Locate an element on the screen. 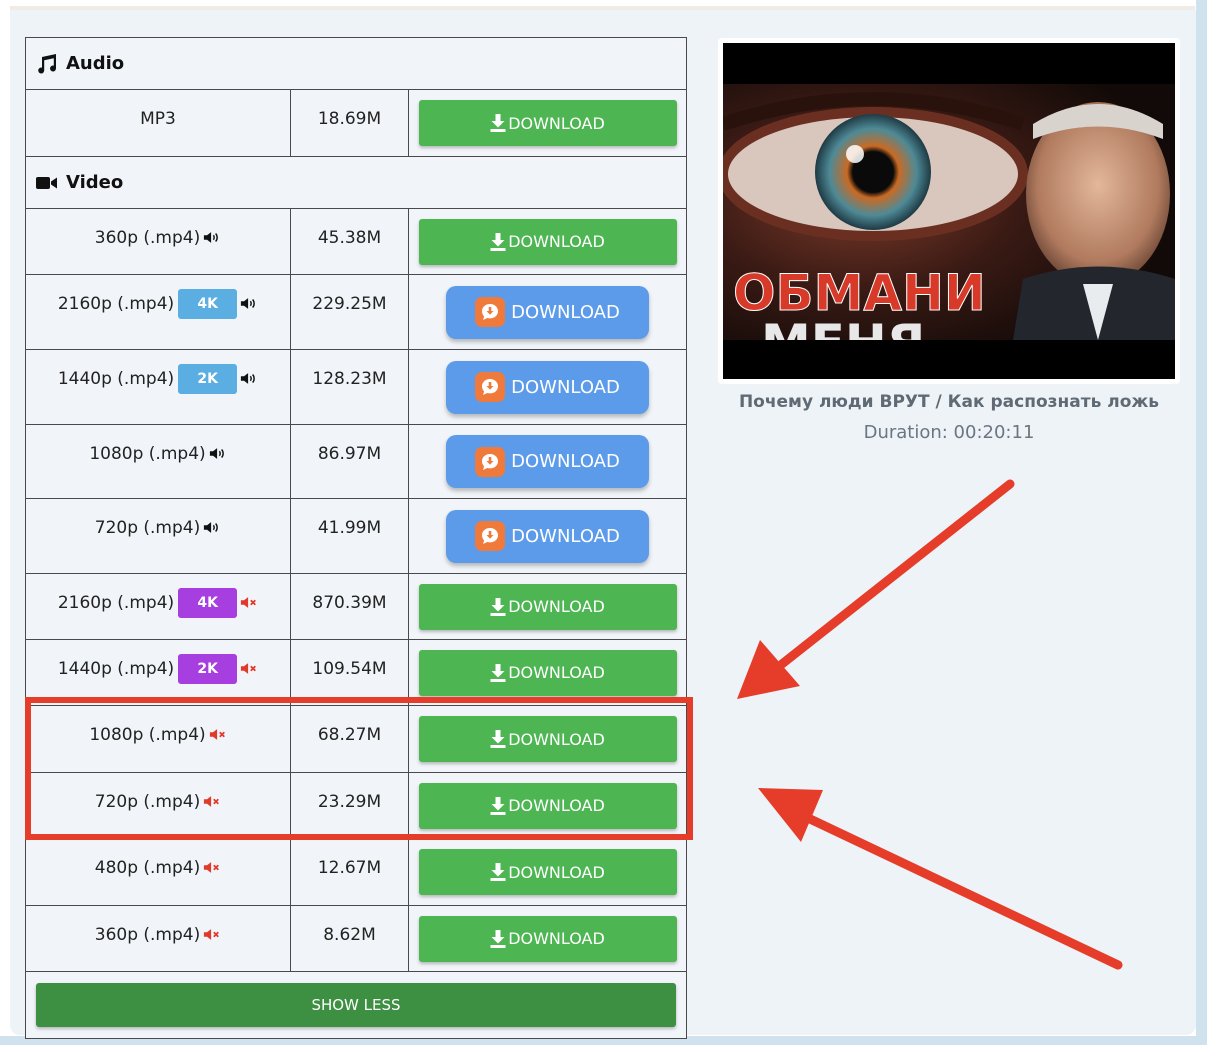 The image size is (1207, 1045). file-size: 8.62M is located at coordinates (350, 938).